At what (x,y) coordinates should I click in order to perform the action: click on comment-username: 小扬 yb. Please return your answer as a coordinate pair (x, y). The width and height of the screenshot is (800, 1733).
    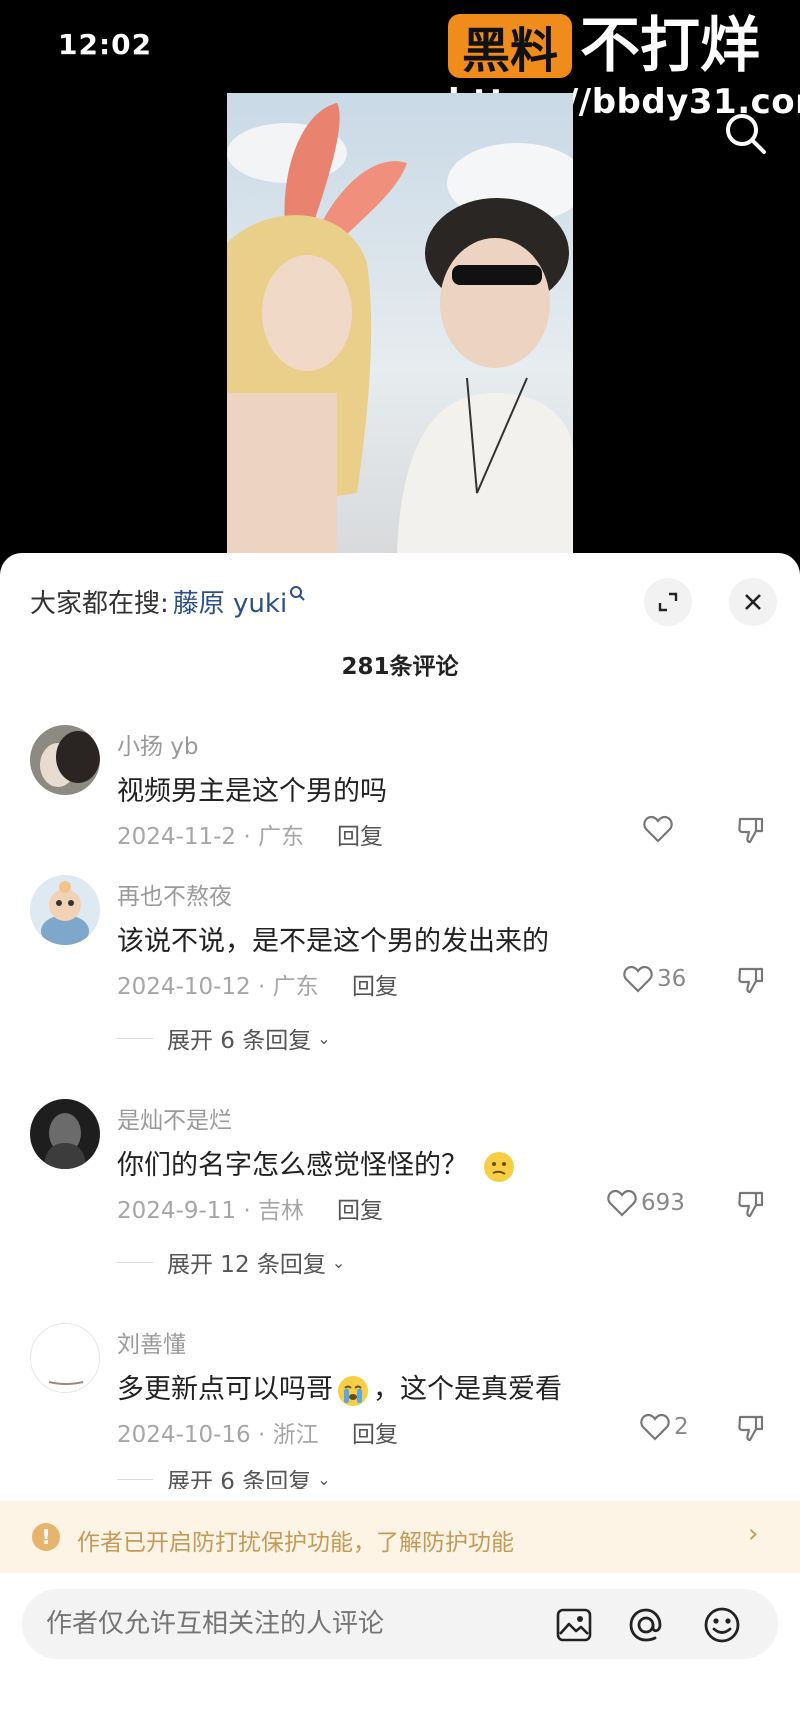
    Looking at the image, I should click on (158, 744).